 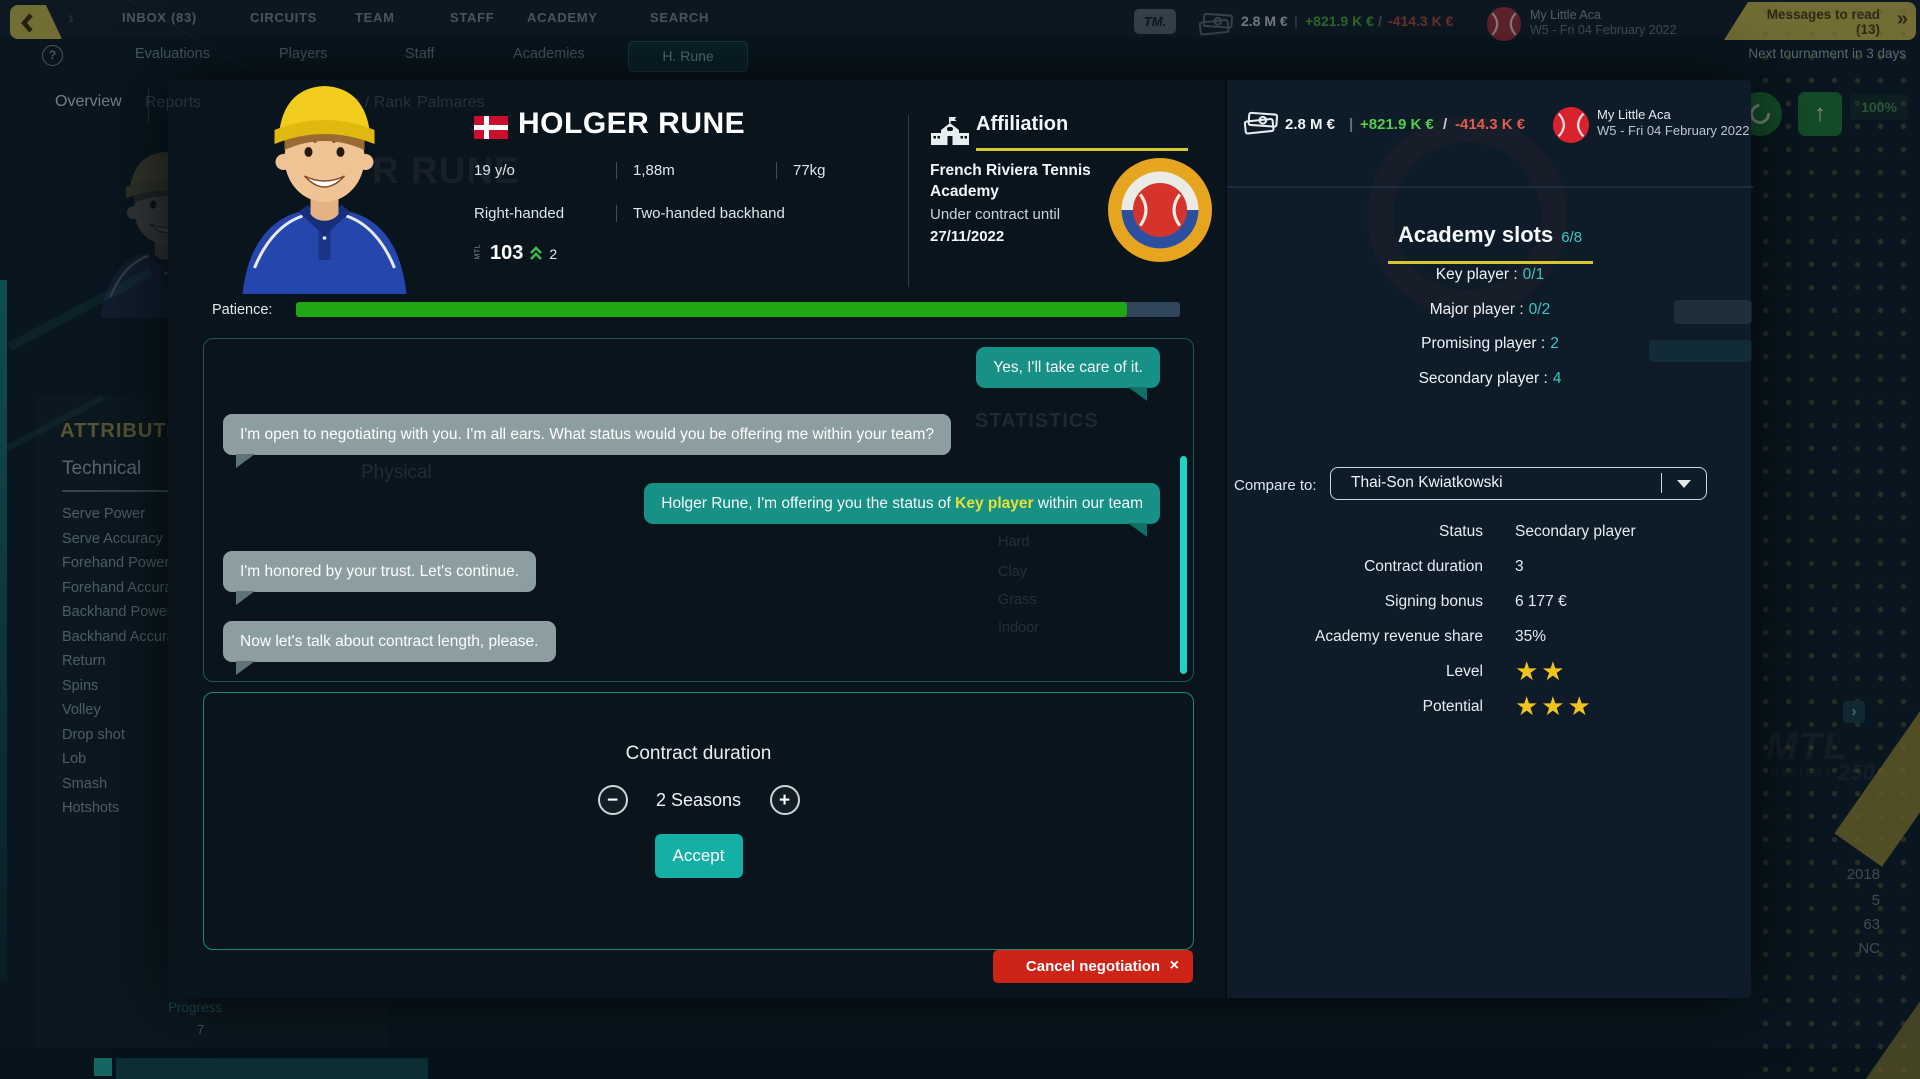 What do you see at coordinates (1475, 234) in the screenshot?
I see `academy-slots-title: Academy slots` at bounding box center [1475, 234].